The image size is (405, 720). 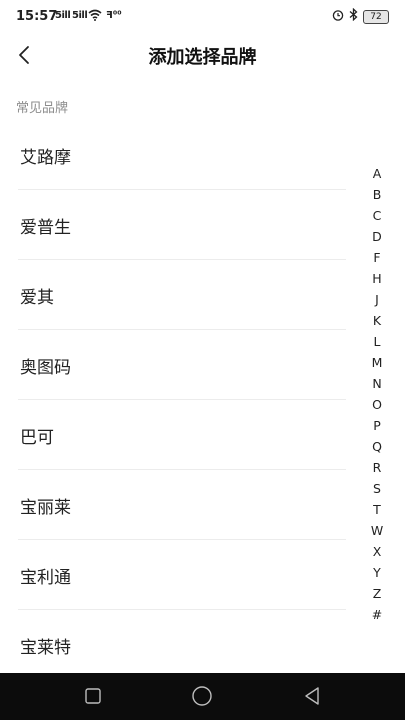 What do you see at coordinates (180, 155) in the screenshot?
I see `brand-list-item: 艾路摩` at bounding box center [180, 155].